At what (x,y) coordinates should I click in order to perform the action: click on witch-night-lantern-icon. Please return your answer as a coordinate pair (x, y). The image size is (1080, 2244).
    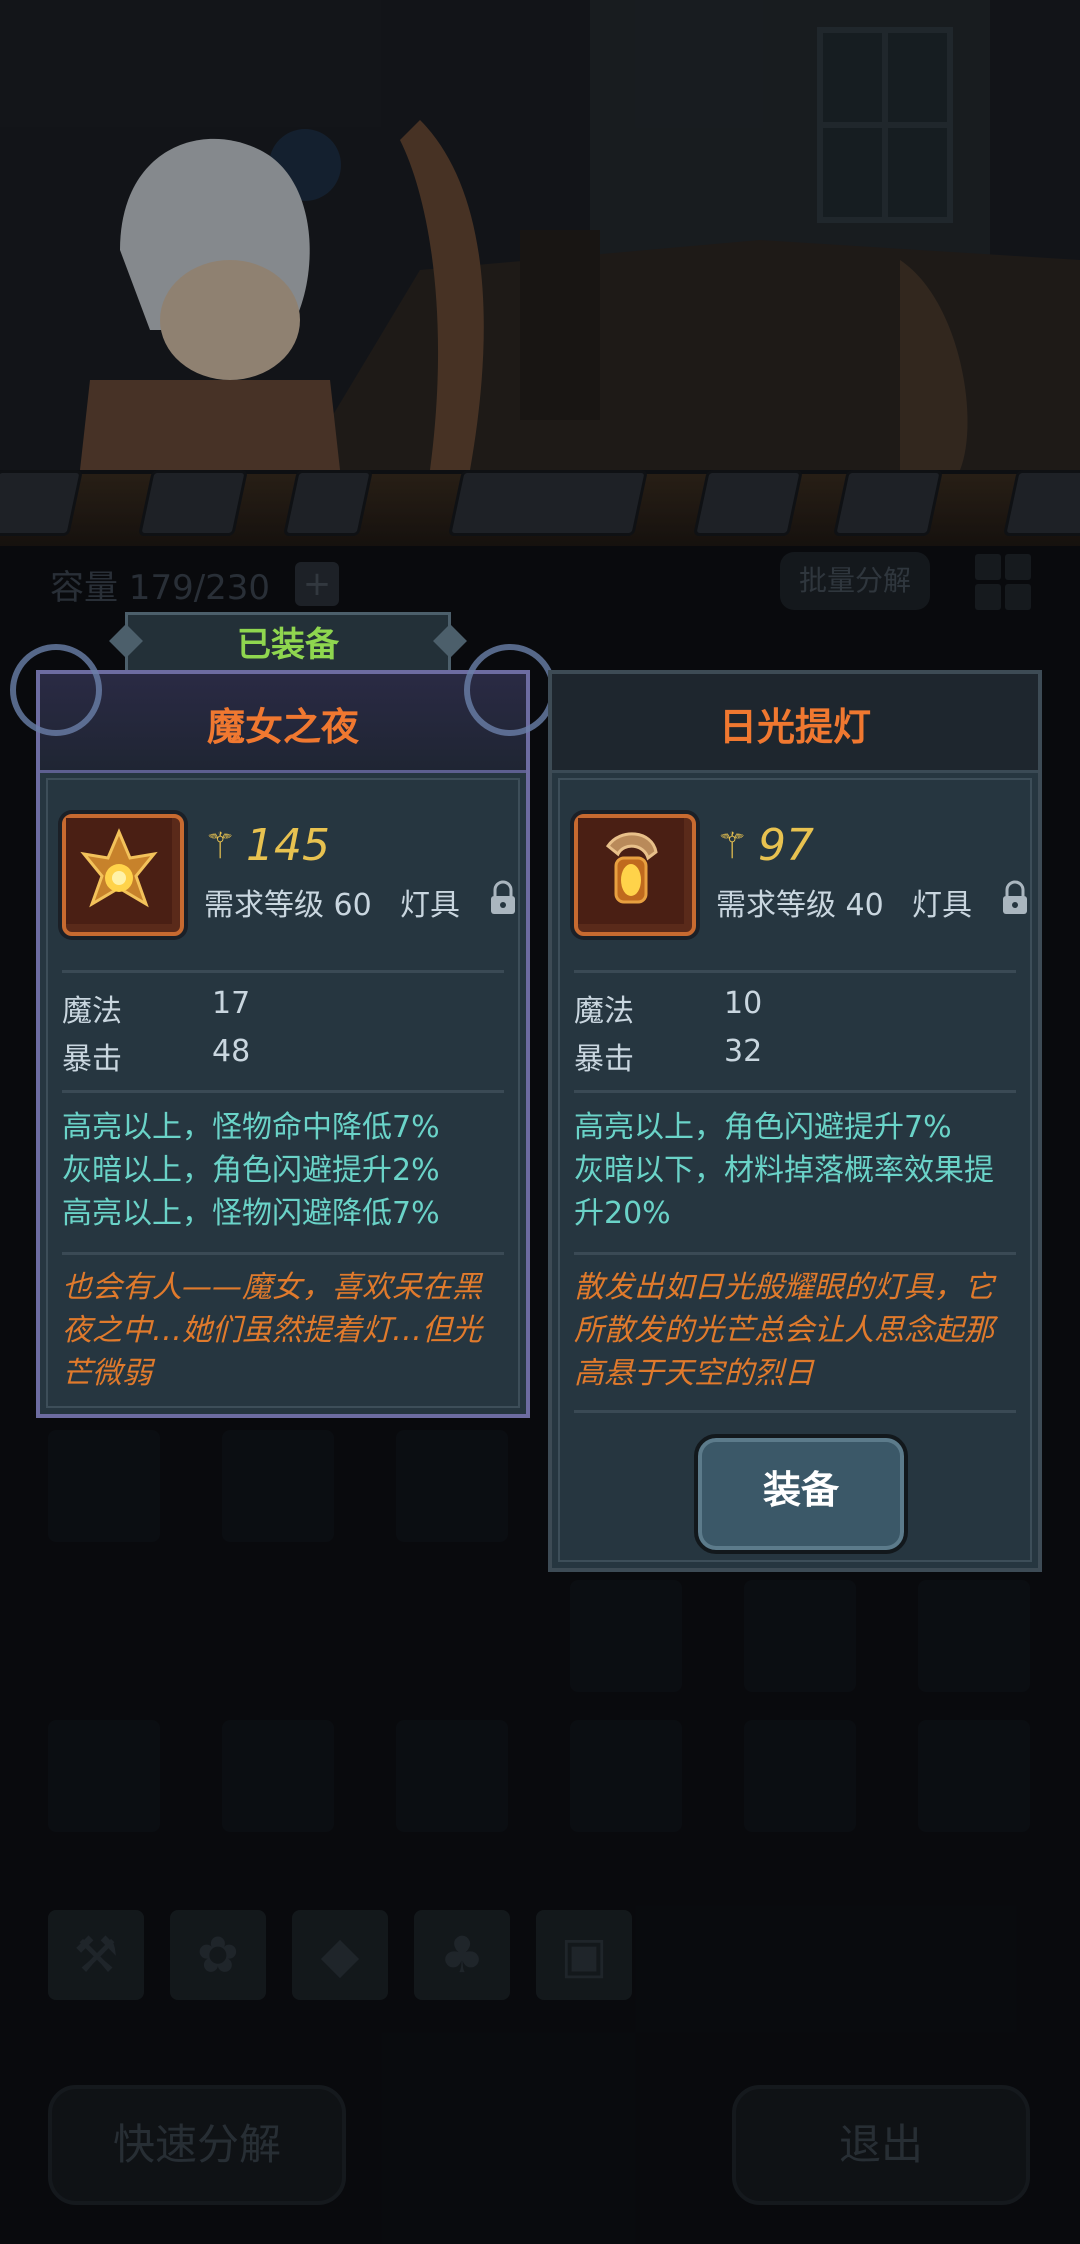
    Looking at the image, I should click on (123, 875).